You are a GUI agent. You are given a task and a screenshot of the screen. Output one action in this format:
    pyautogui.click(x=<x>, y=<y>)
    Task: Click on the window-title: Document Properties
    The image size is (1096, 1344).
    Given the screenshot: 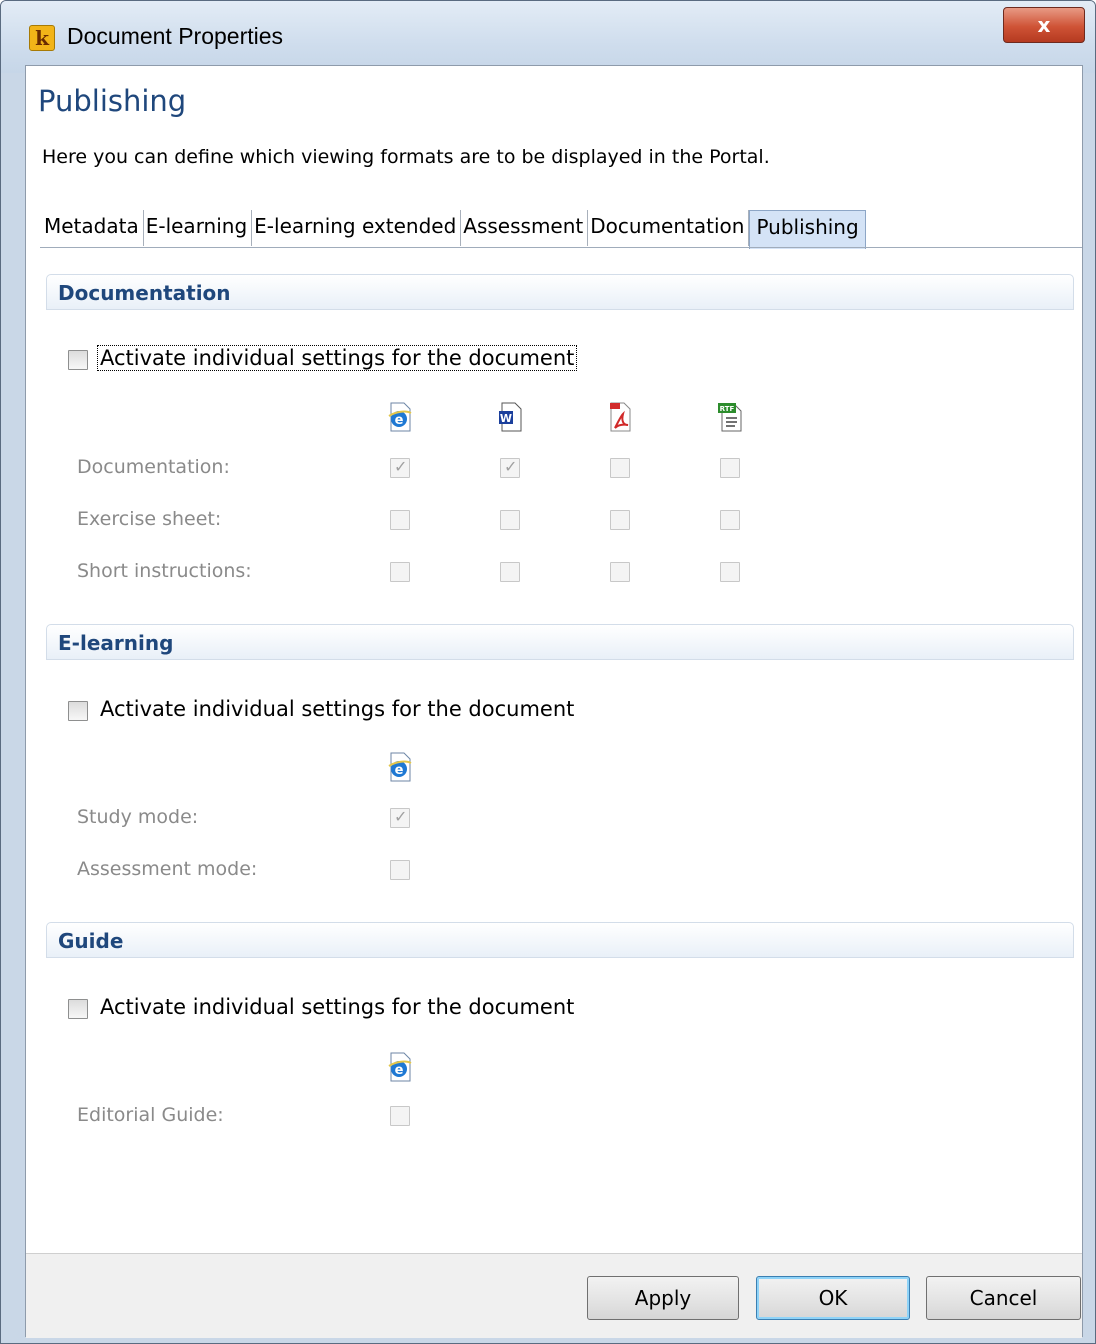 What is the action you would take?
    pyautogui.click(x=175, y=36)
    